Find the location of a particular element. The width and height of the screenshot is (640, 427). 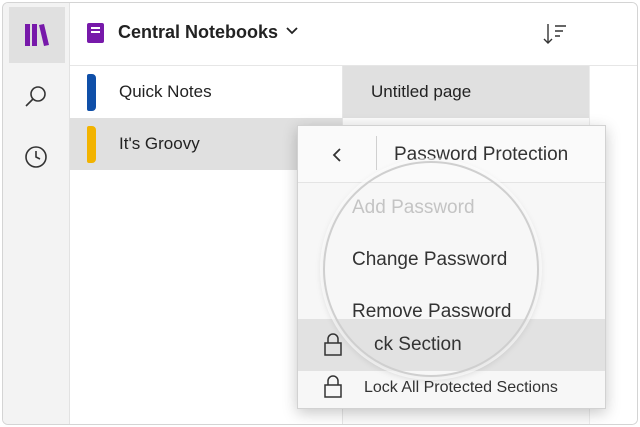

change-password-item: Change Password is located at coordinates (451, 260).